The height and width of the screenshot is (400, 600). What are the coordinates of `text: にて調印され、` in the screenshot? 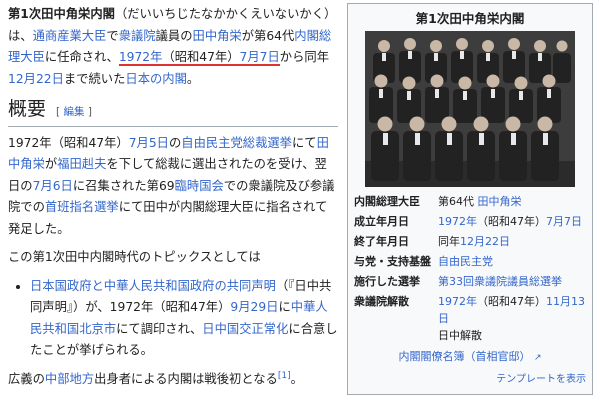 It's located at (159, 328).